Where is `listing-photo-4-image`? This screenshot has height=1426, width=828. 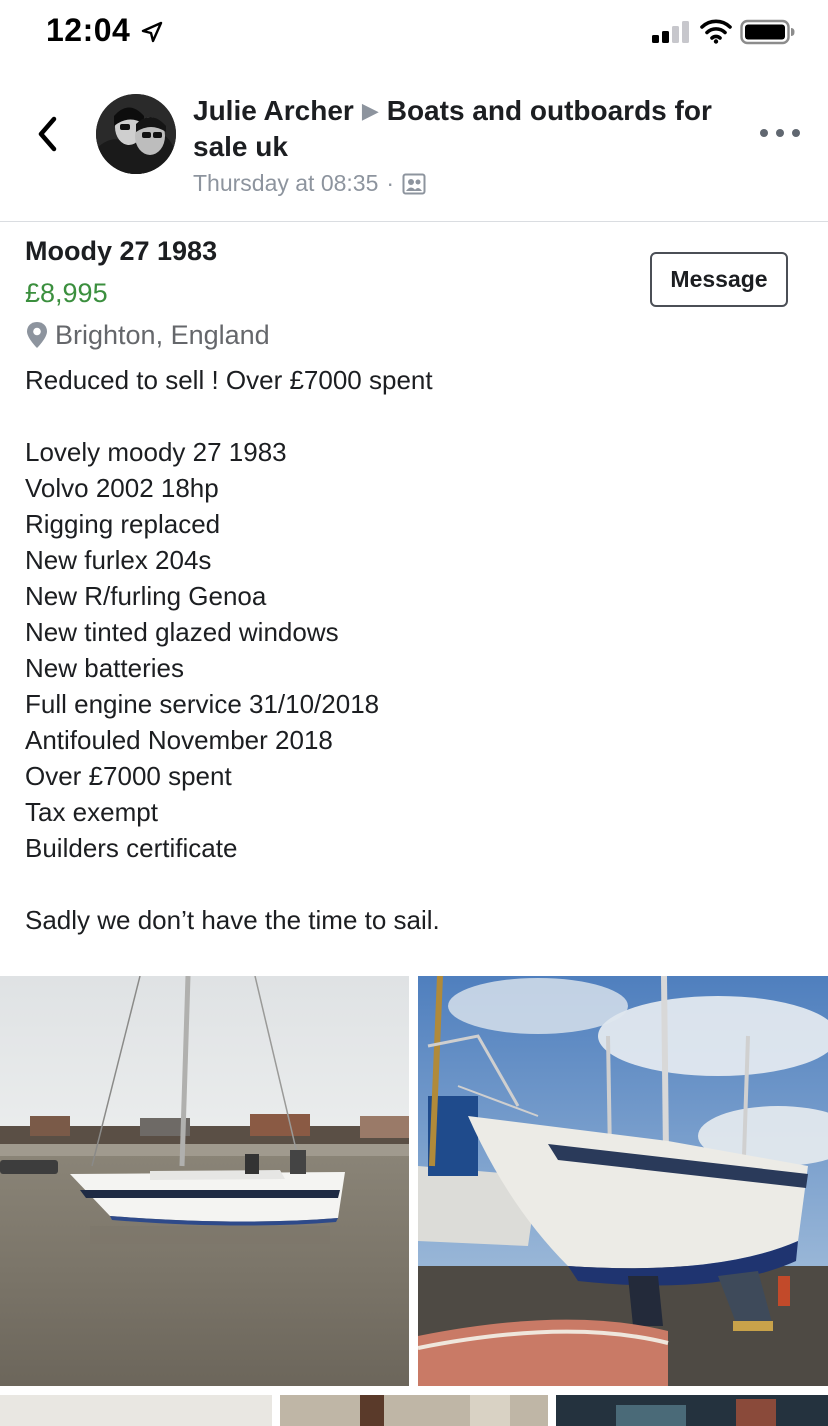
listing-photo-4-image is located at coordinates (414, 1410).